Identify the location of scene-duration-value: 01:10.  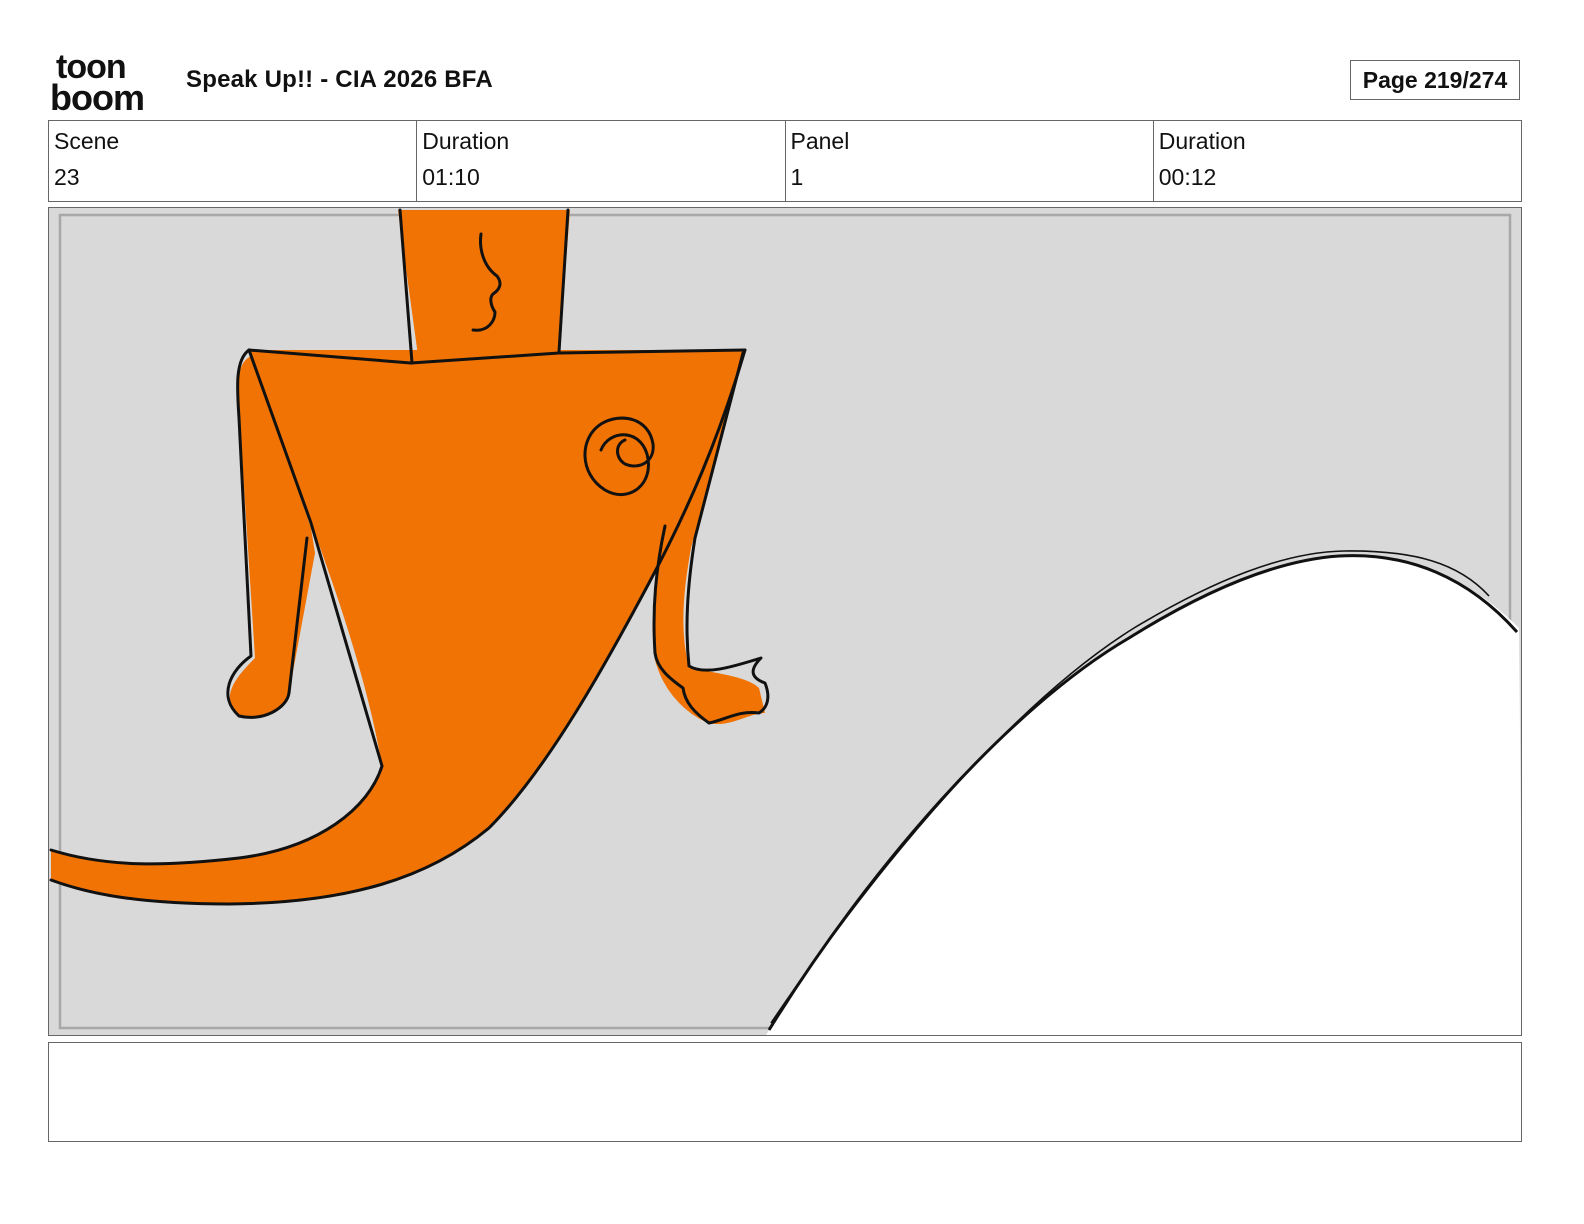
(451, 177).